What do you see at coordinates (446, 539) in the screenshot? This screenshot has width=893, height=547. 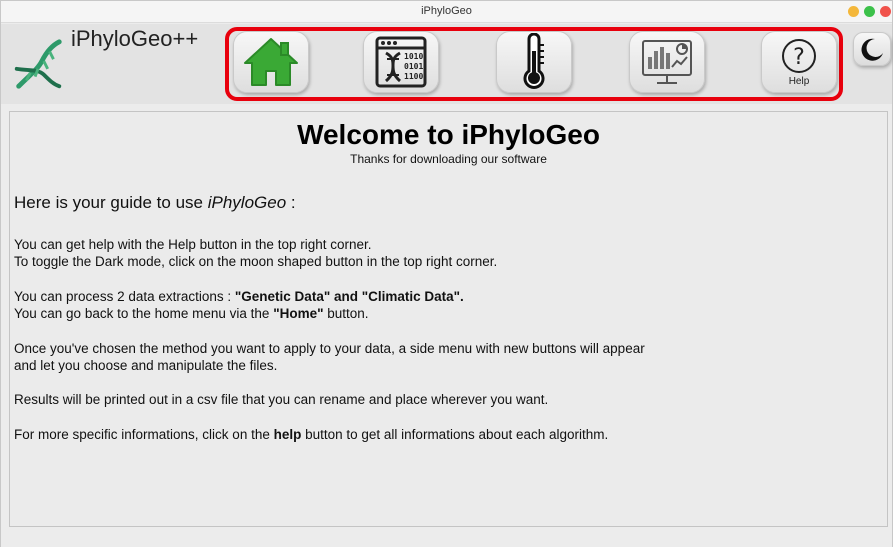 I see `status-bar` at bounding box center [446, 539].